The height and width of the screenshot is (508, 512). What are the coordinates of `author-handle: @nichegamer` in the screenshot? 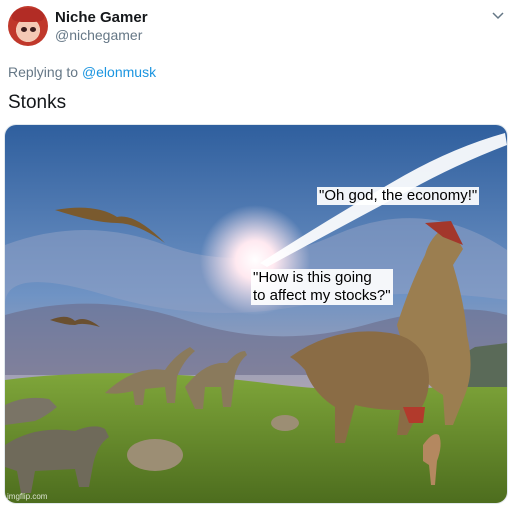 It's located at (98, 35).